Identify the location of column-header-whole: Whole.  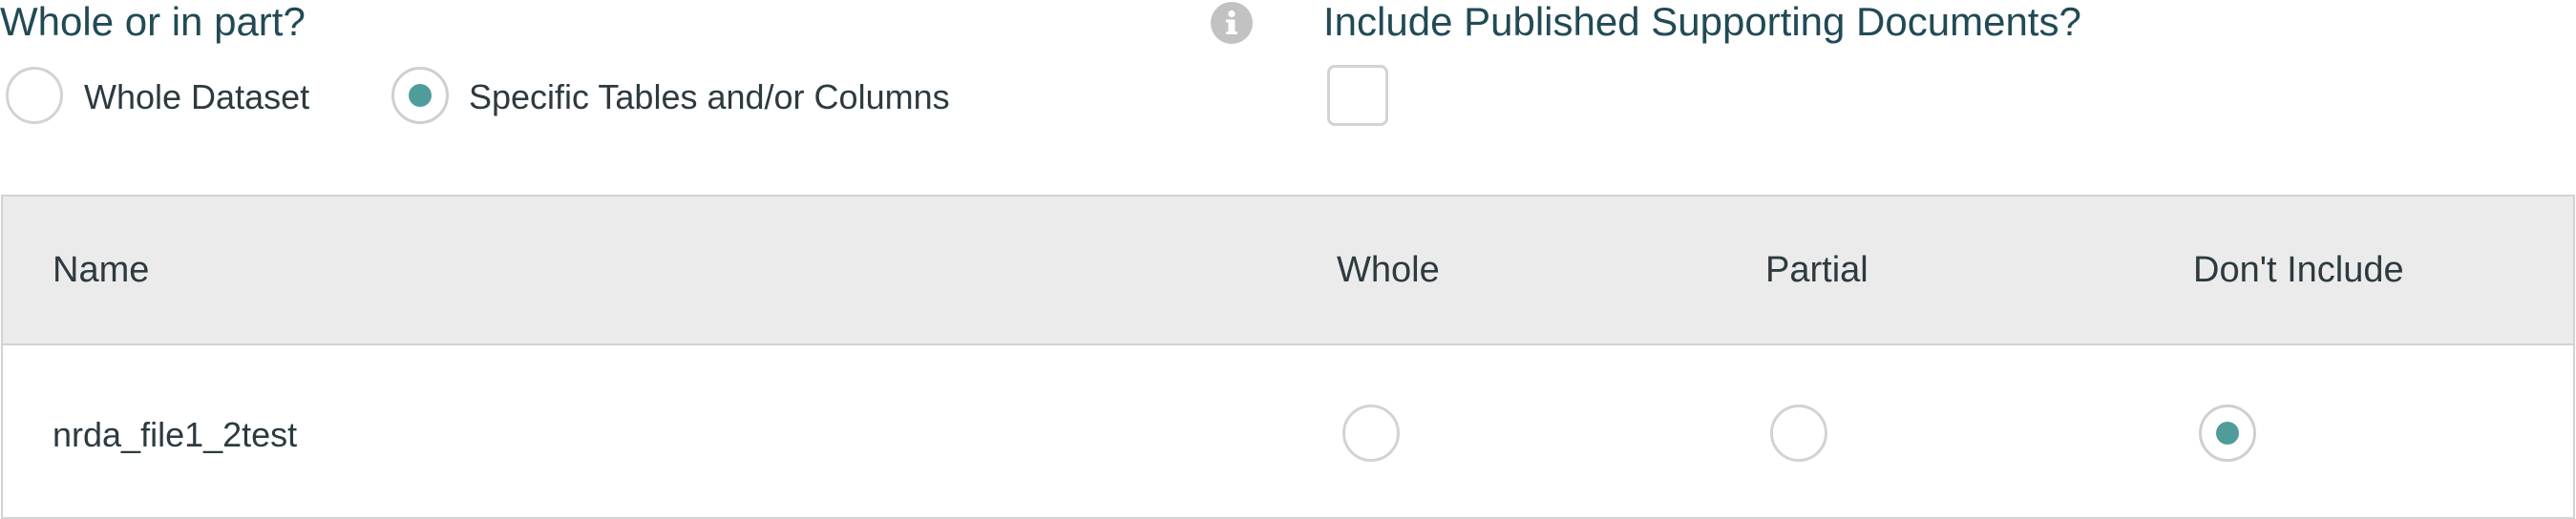
(1388, 270).